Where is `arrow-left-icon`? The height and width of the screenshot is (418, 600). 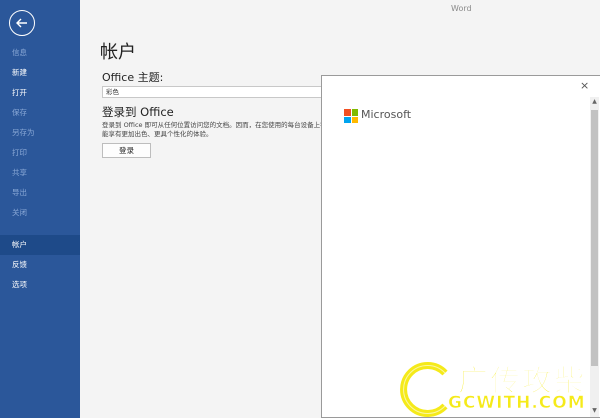 arrow-left-icon is located at coordinates (21, 23).